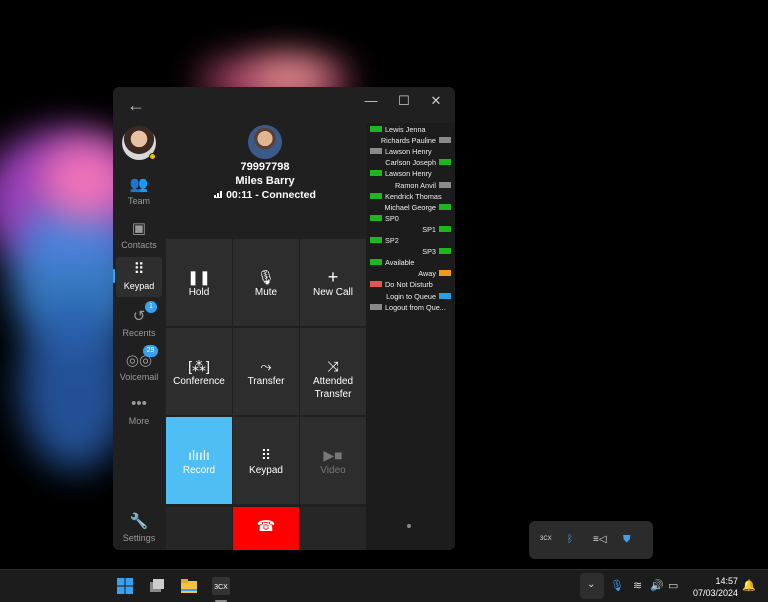 The image size is (768, 602). Describe the element at coordinates (139, 269) in the screenshot. I see `keypad-icon: ⠿` at that location.